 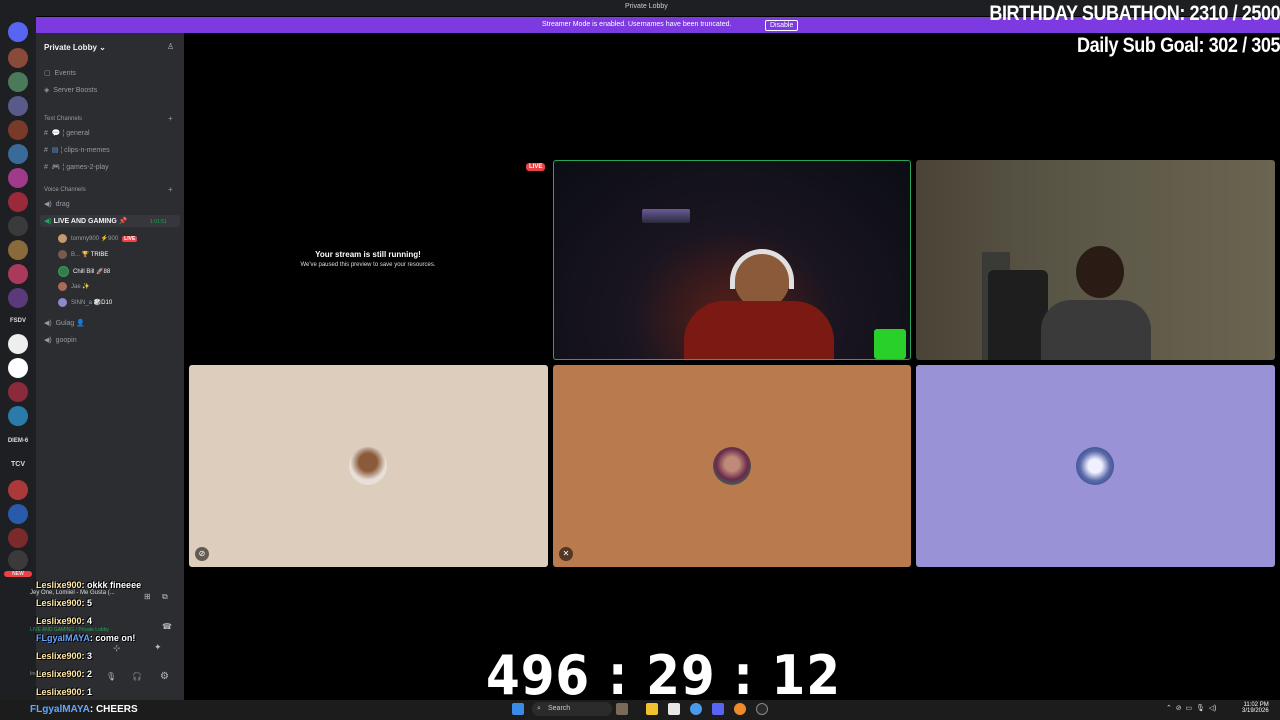 I want to click on server-label: FSDV, so click(x=18, y=321).